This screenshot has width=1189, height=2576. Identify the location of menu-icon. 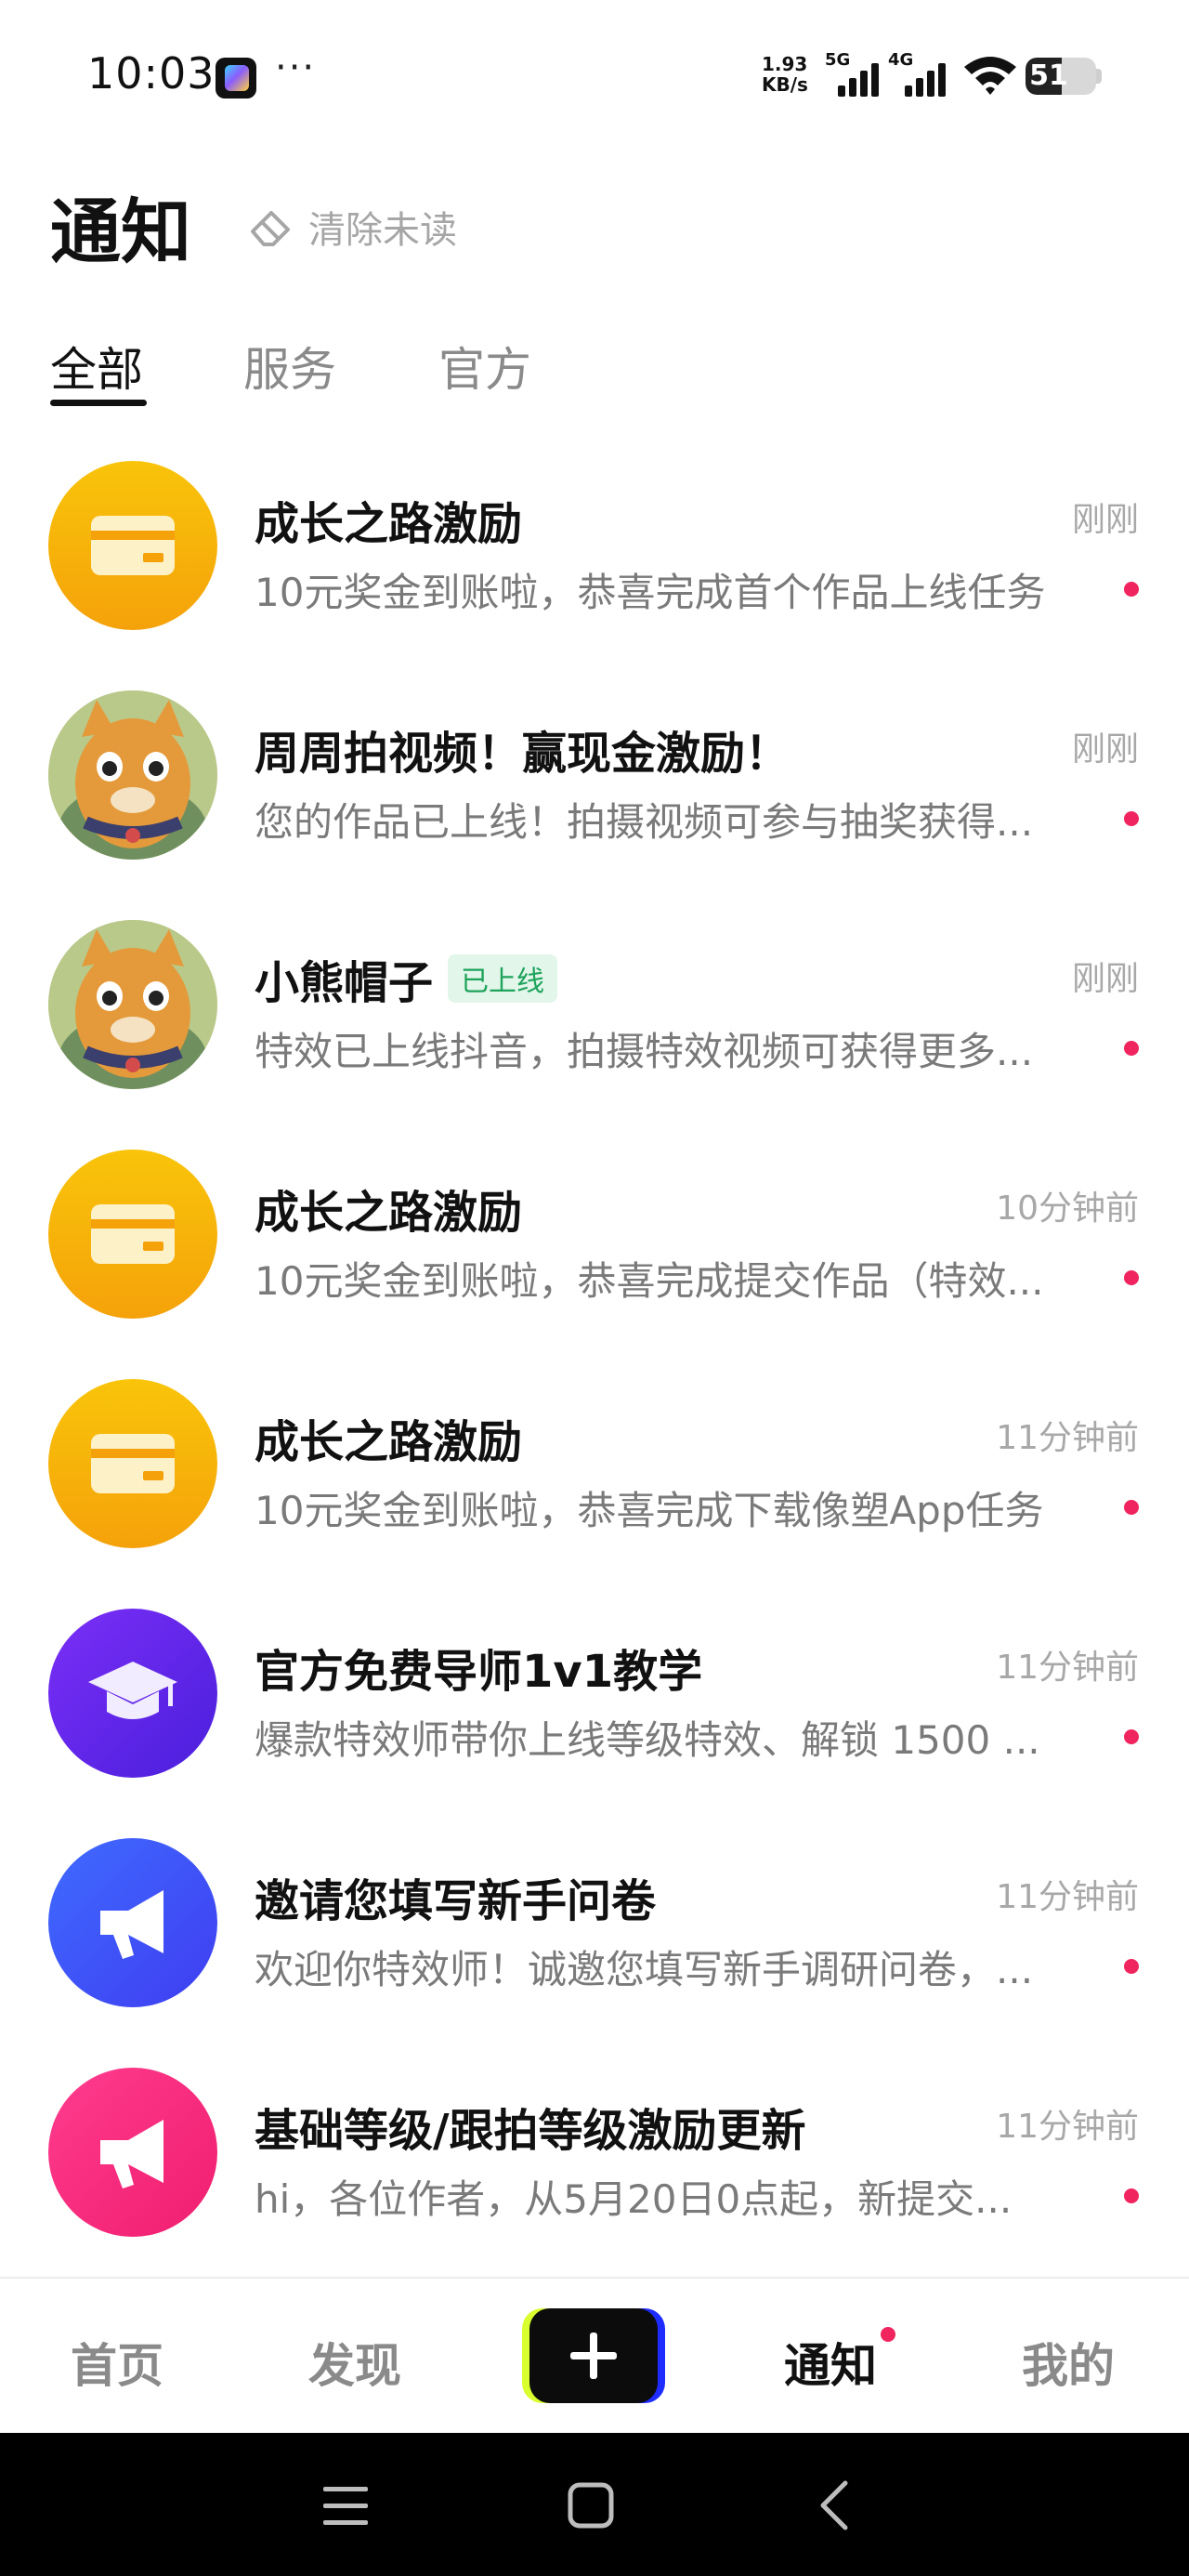
(345, 2505).